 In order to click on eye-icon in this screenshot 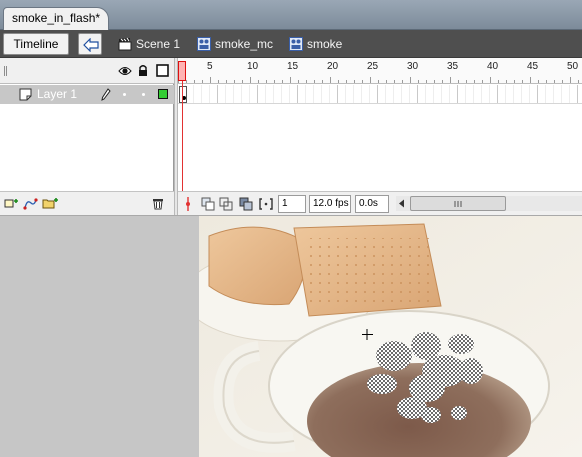, I will do `click(125, 71)`.